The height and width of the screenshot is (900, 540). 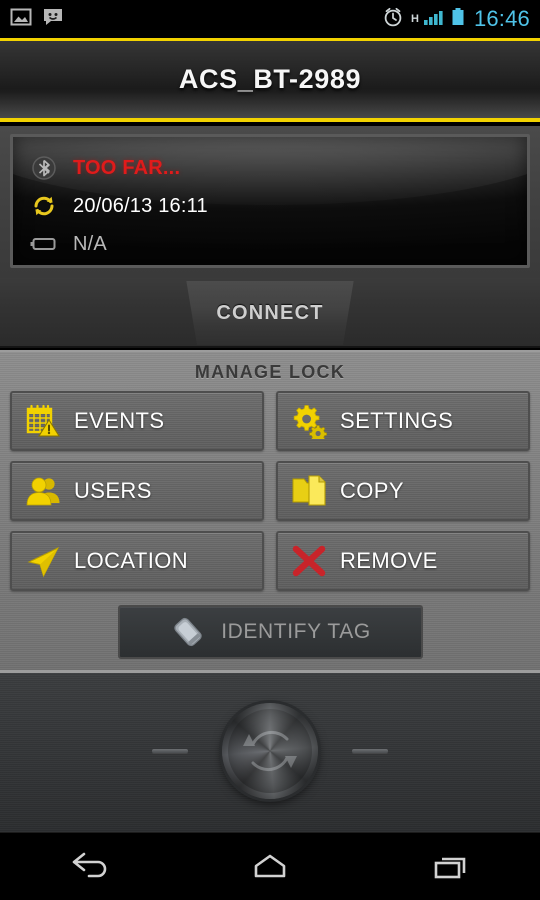 I want to click on navigation-arrow-icon, so click(x=43, y=561).